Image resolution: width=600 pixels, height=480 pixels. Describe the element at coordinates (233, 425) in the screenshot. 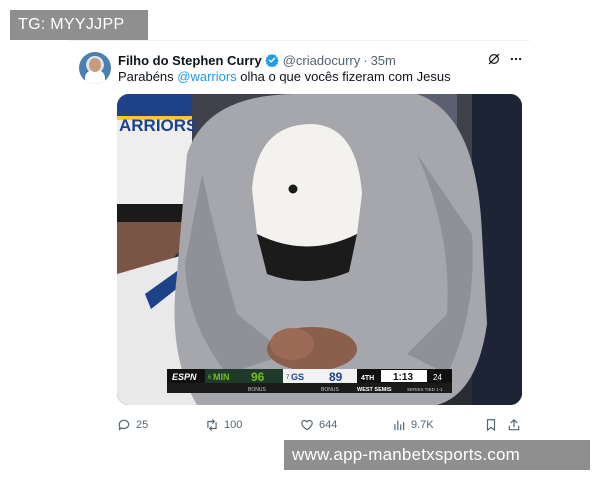

I see `retweet-count: 100` at that location.